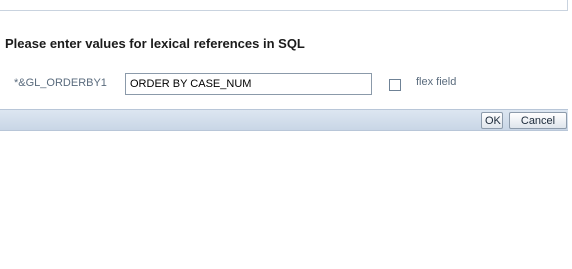  I want to click on flex-field-label: flex field, so click(436, 82).